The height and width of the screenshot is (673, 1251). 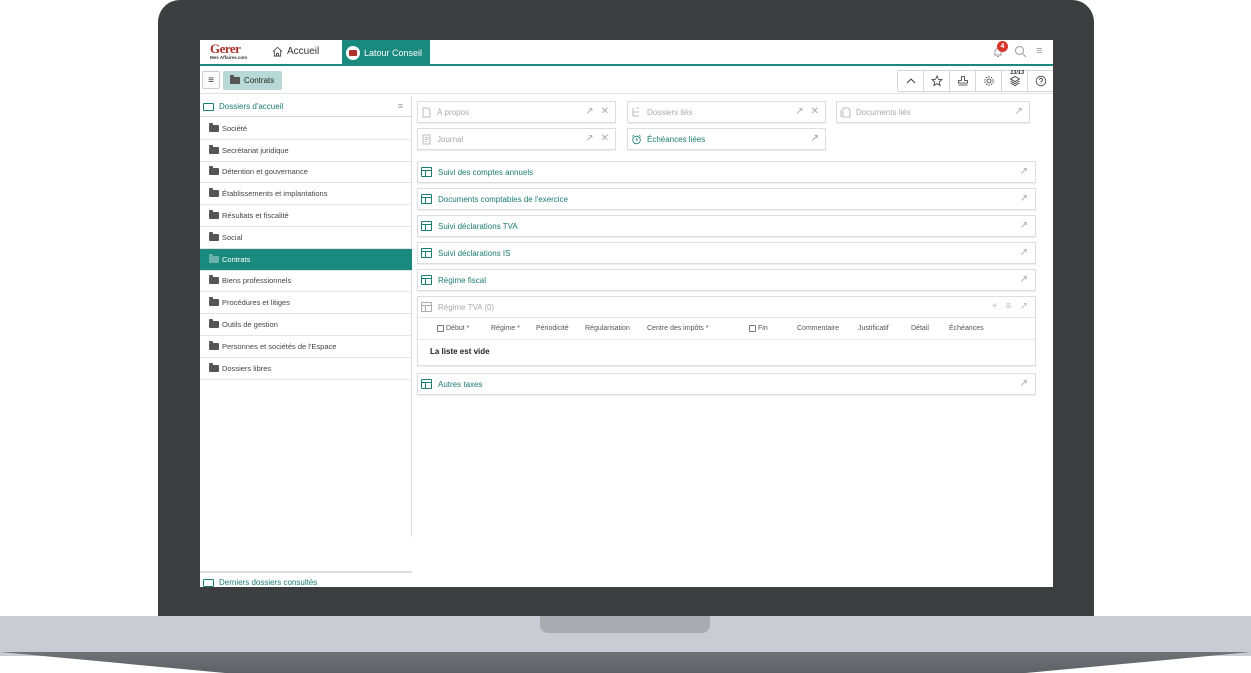 What do you see at coordinates (726, 172) in the screenshot?
I see `section-suivi-comptes: Suivi des comptes annuels ↗` at bounding box center [726, 172].